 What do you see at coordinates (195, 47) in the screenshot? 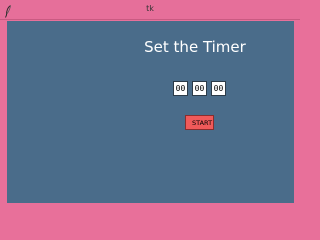
I see `page-title: Set the Timer` at bounding box center [195, 47].